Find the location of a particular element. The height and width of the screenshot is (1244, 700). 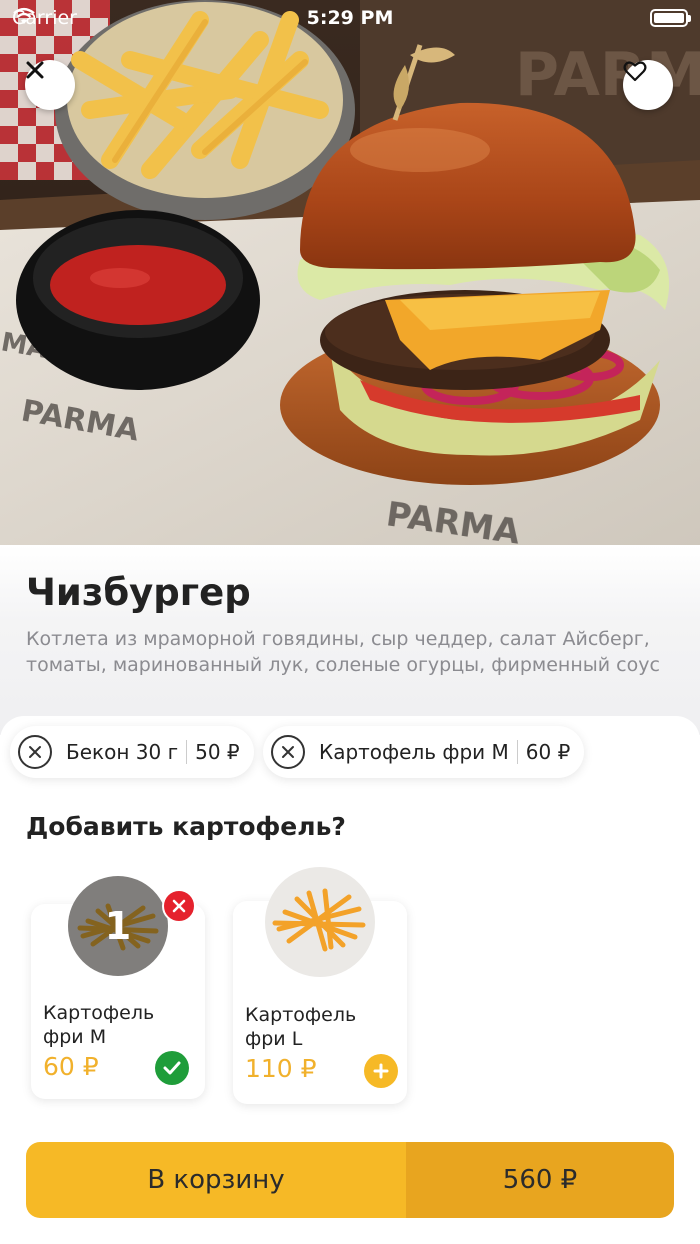

fries-image is located at coordinates (320, 922).